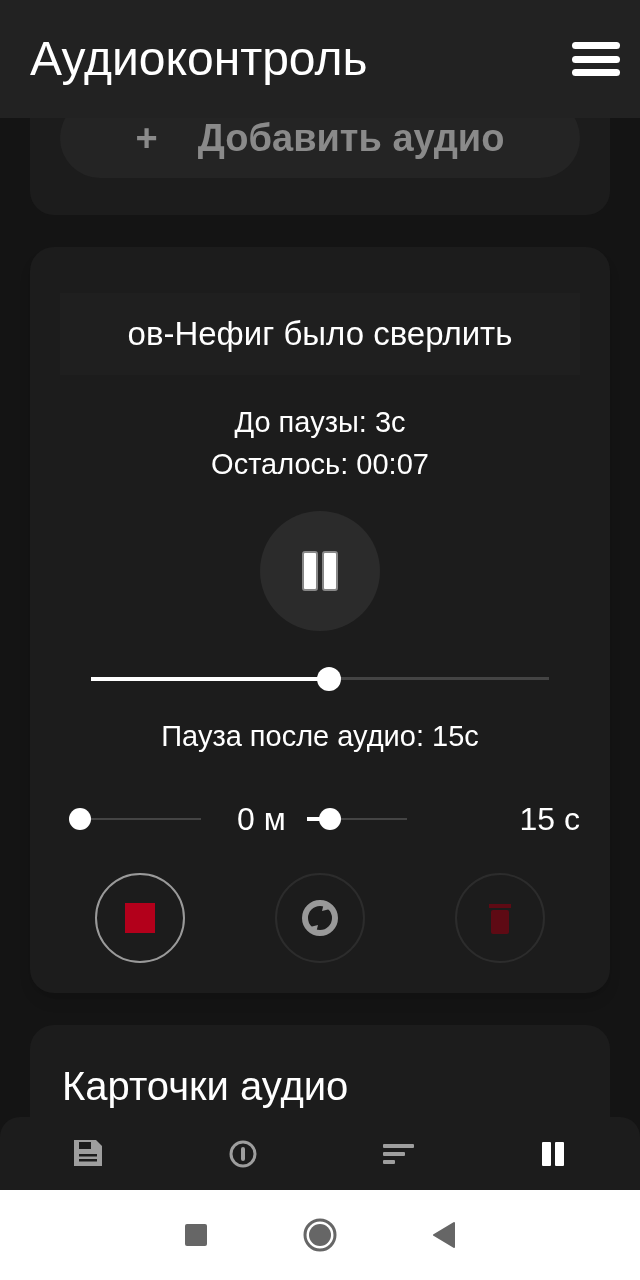  Describe the element at coordinates (262, 819) in the screenshot. I see `minutes-value: 0 м` at that location.